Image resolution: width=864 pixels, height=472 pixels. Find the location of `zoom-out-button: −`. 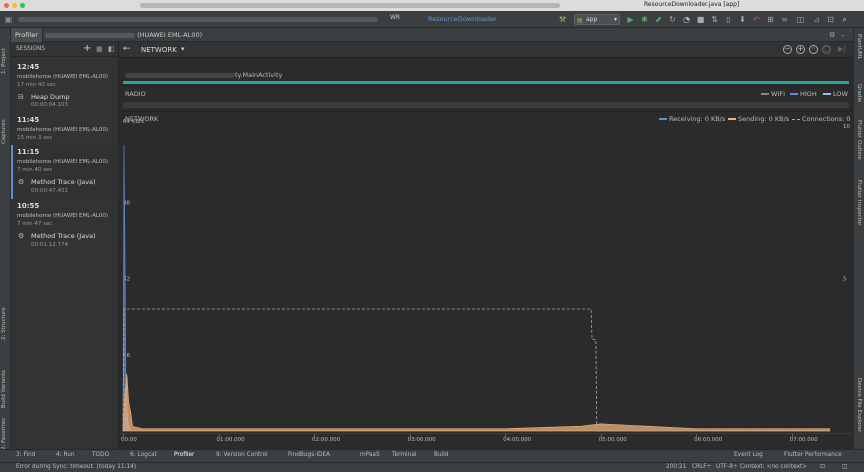

zoom-out-button: − is located at coordinates (787, 49).